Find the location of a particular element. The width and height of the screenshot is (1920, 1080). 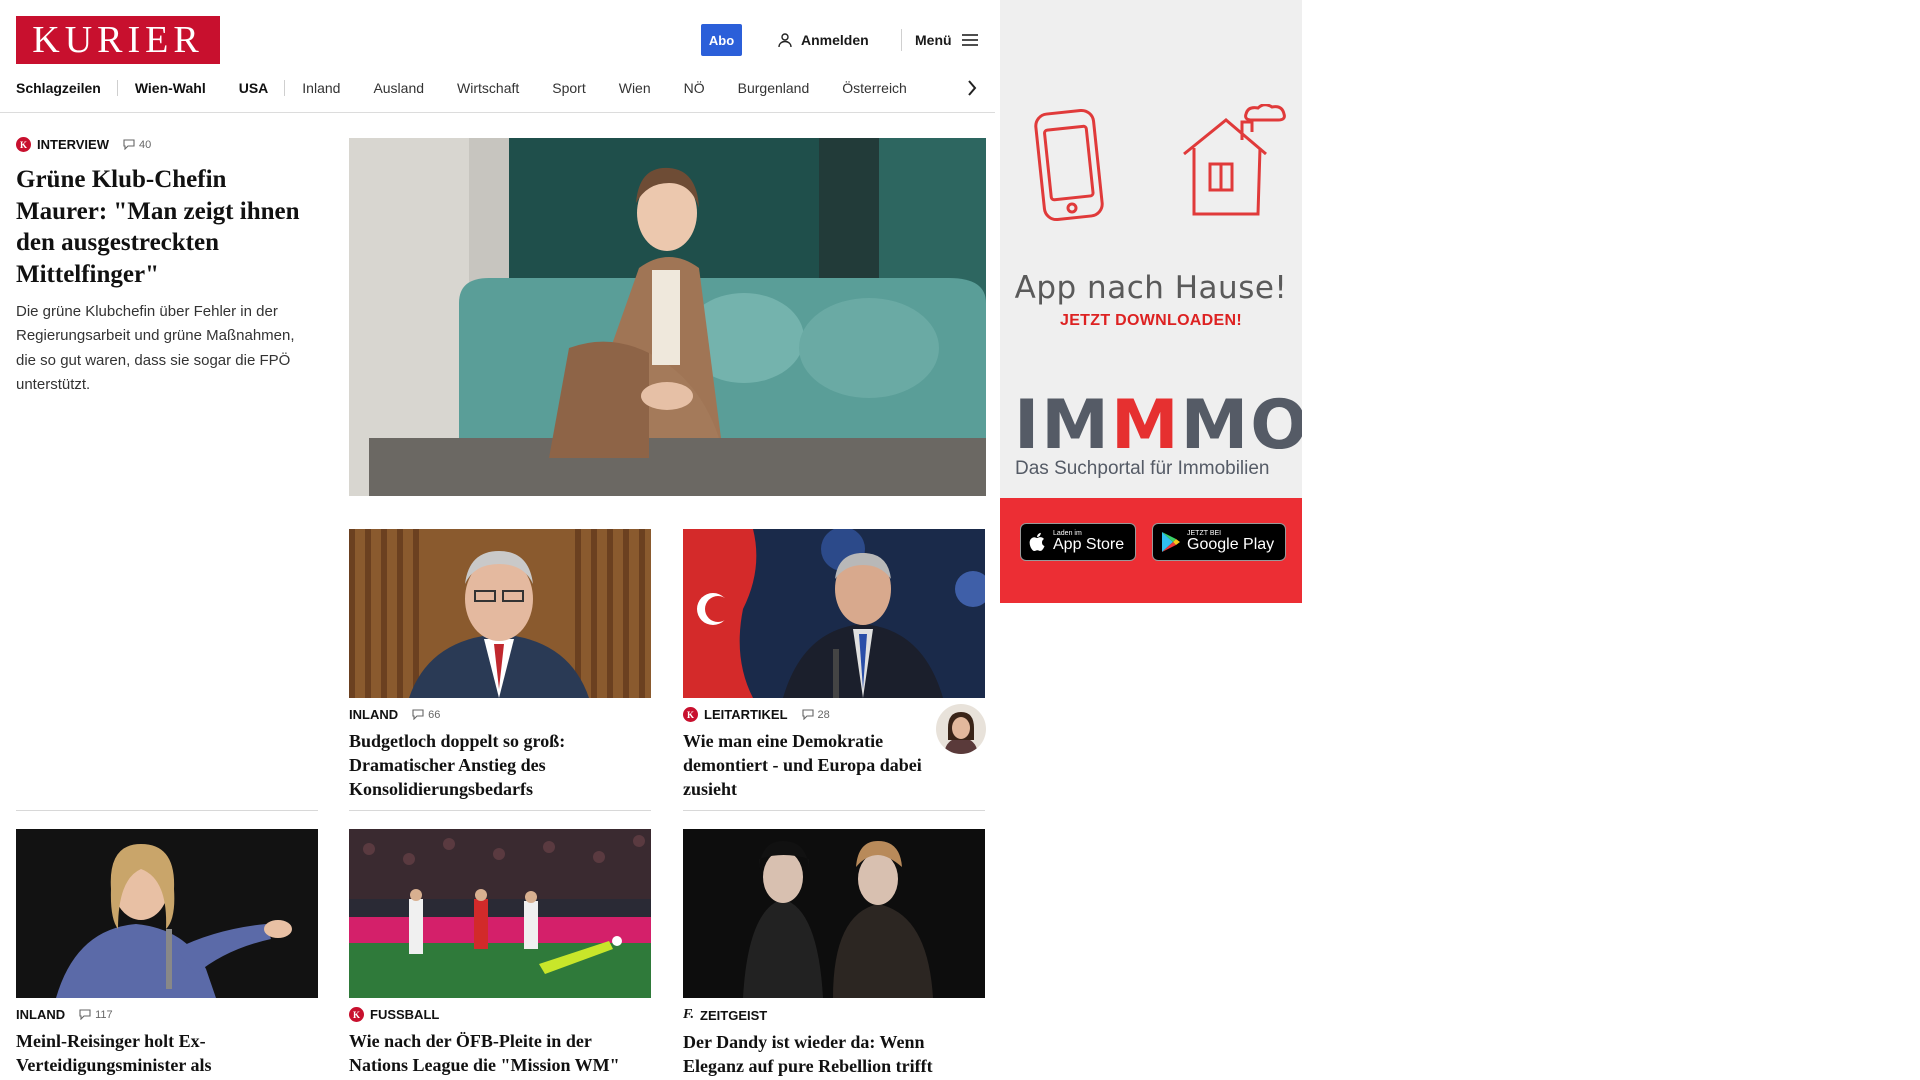

lead-image is located at coordinates (667, 317).